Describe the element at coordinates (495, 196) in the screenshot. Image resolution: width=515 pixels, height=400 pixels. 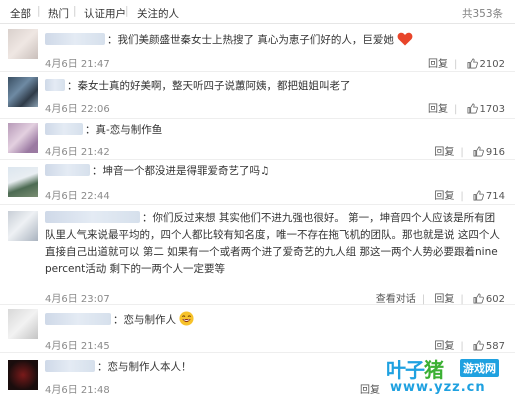
I see `like-count: 714` at that location.